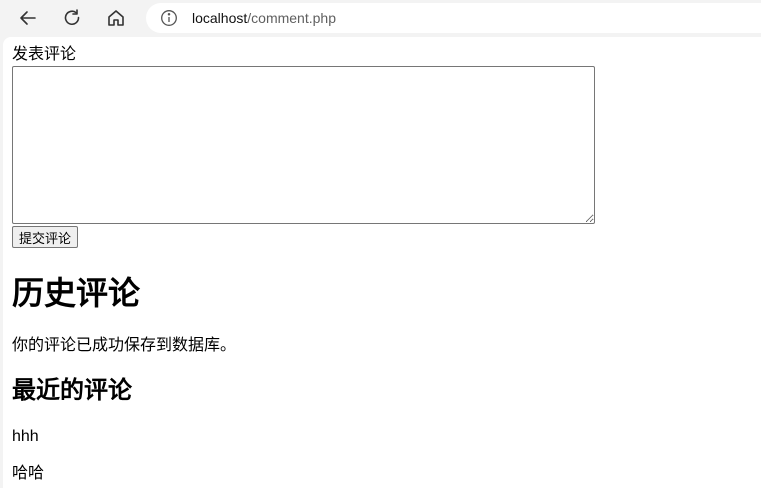  I want to click on home-button, so click(116, 18).